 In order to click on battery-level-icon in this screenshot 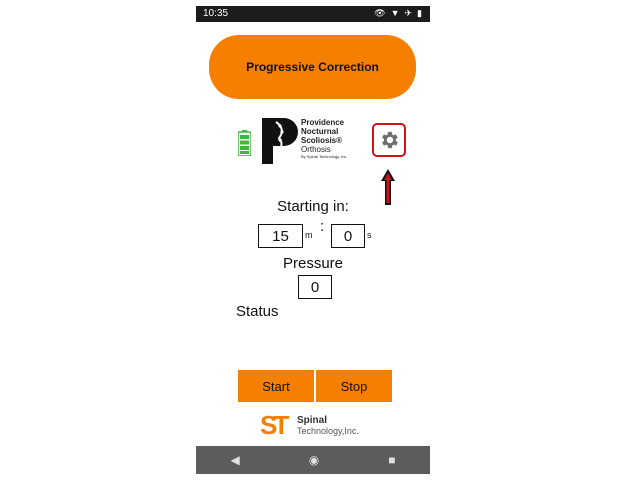, I will do `click(244, 143)`.